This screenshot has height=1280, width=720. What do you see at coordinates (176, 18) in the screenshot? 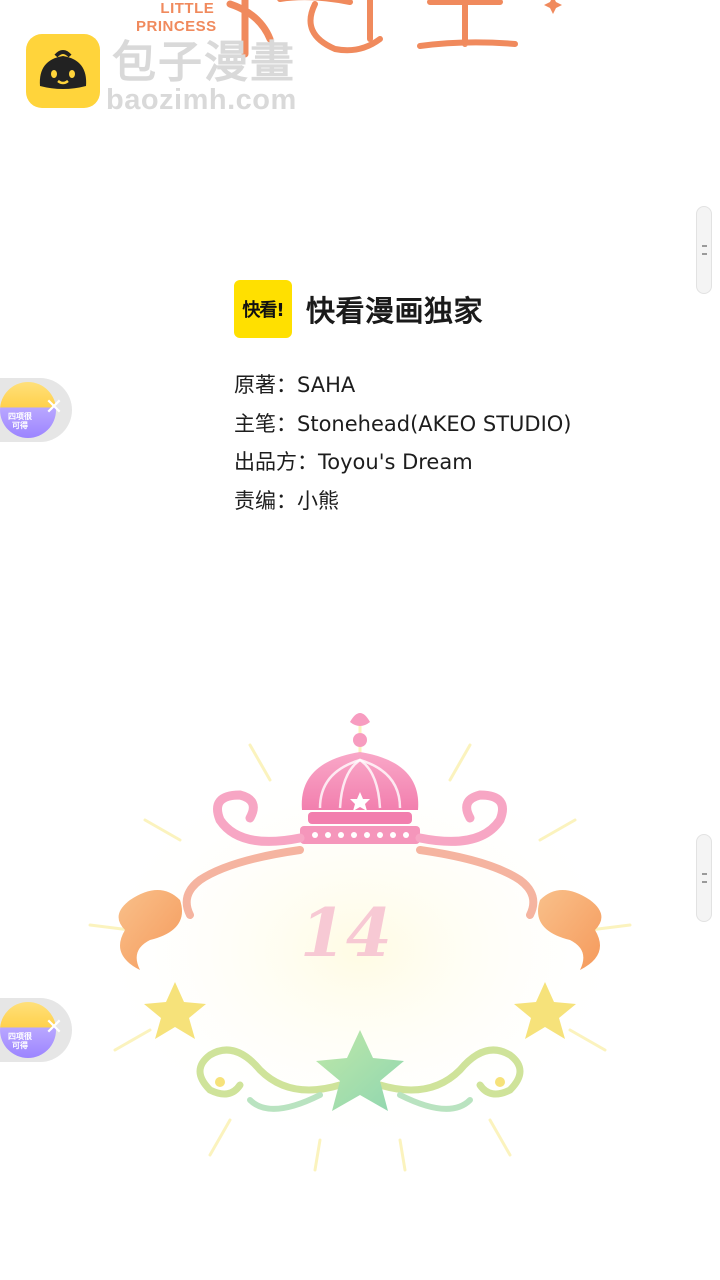
I see `little-princess-label: LITTLE PRINCESS` at bounding box center [176, 18].